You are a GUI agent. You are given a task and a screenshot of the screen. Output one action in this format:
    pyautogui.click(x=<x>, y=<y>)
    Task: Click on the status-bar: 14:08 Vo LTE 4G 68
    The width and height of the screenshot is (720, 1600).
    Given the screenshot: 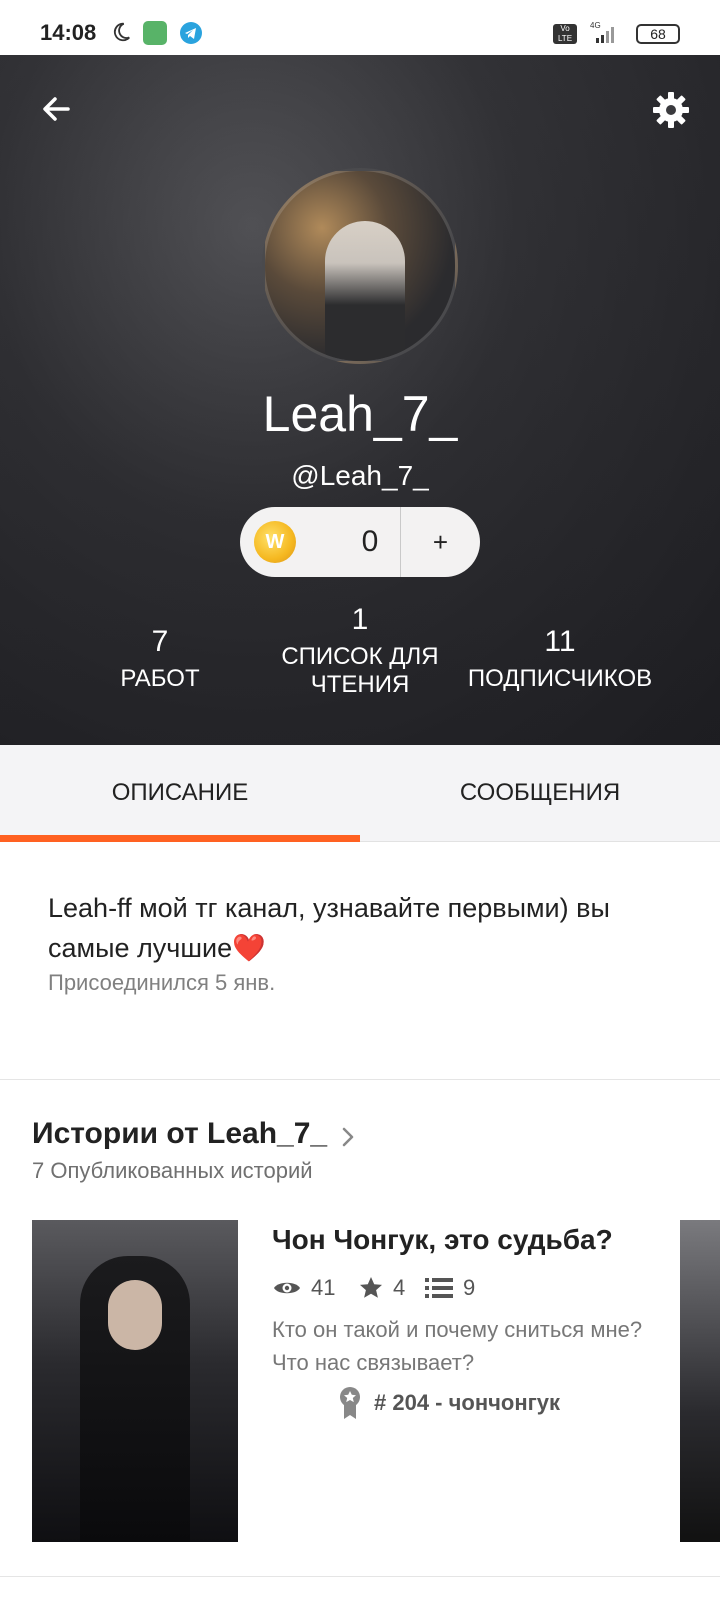 What is the action you would take?
    pyautogui.click(x=360, y=27)
    